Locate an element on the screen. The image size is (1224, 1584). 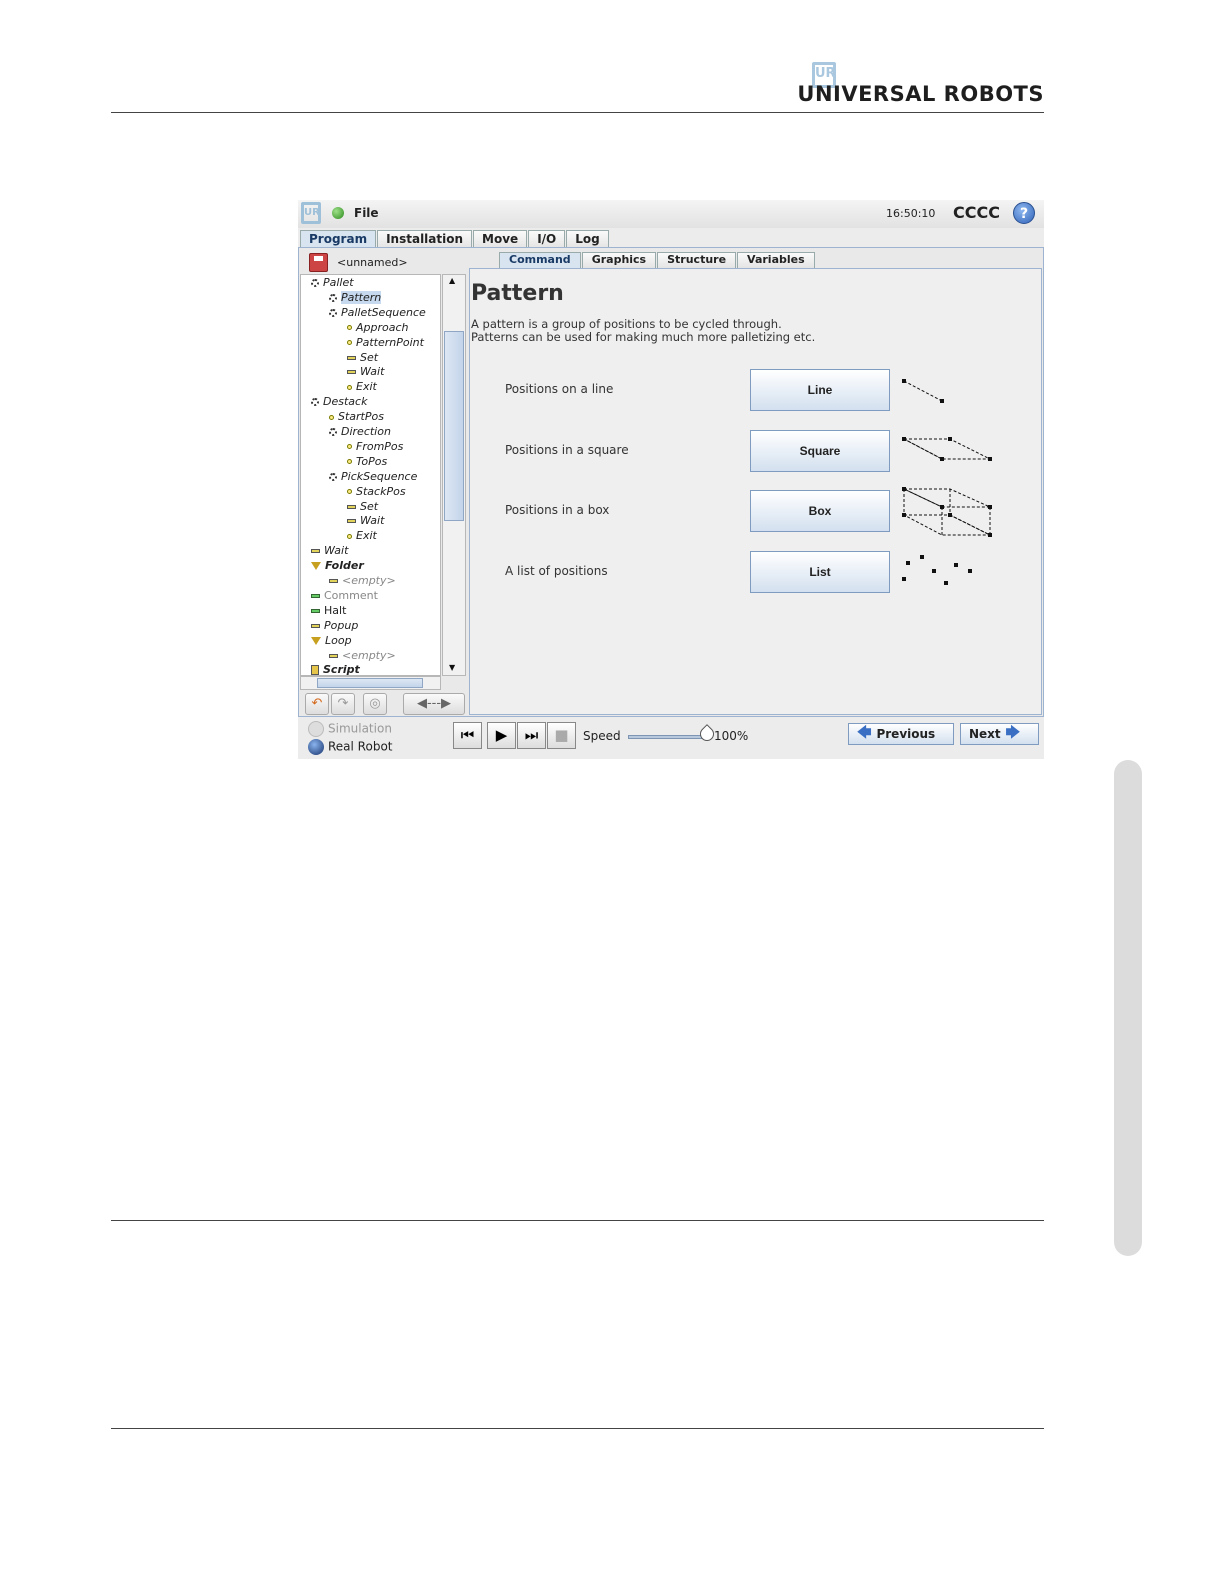
arrow-right-icon: 🡆 is located at coordinates (1013, 733).